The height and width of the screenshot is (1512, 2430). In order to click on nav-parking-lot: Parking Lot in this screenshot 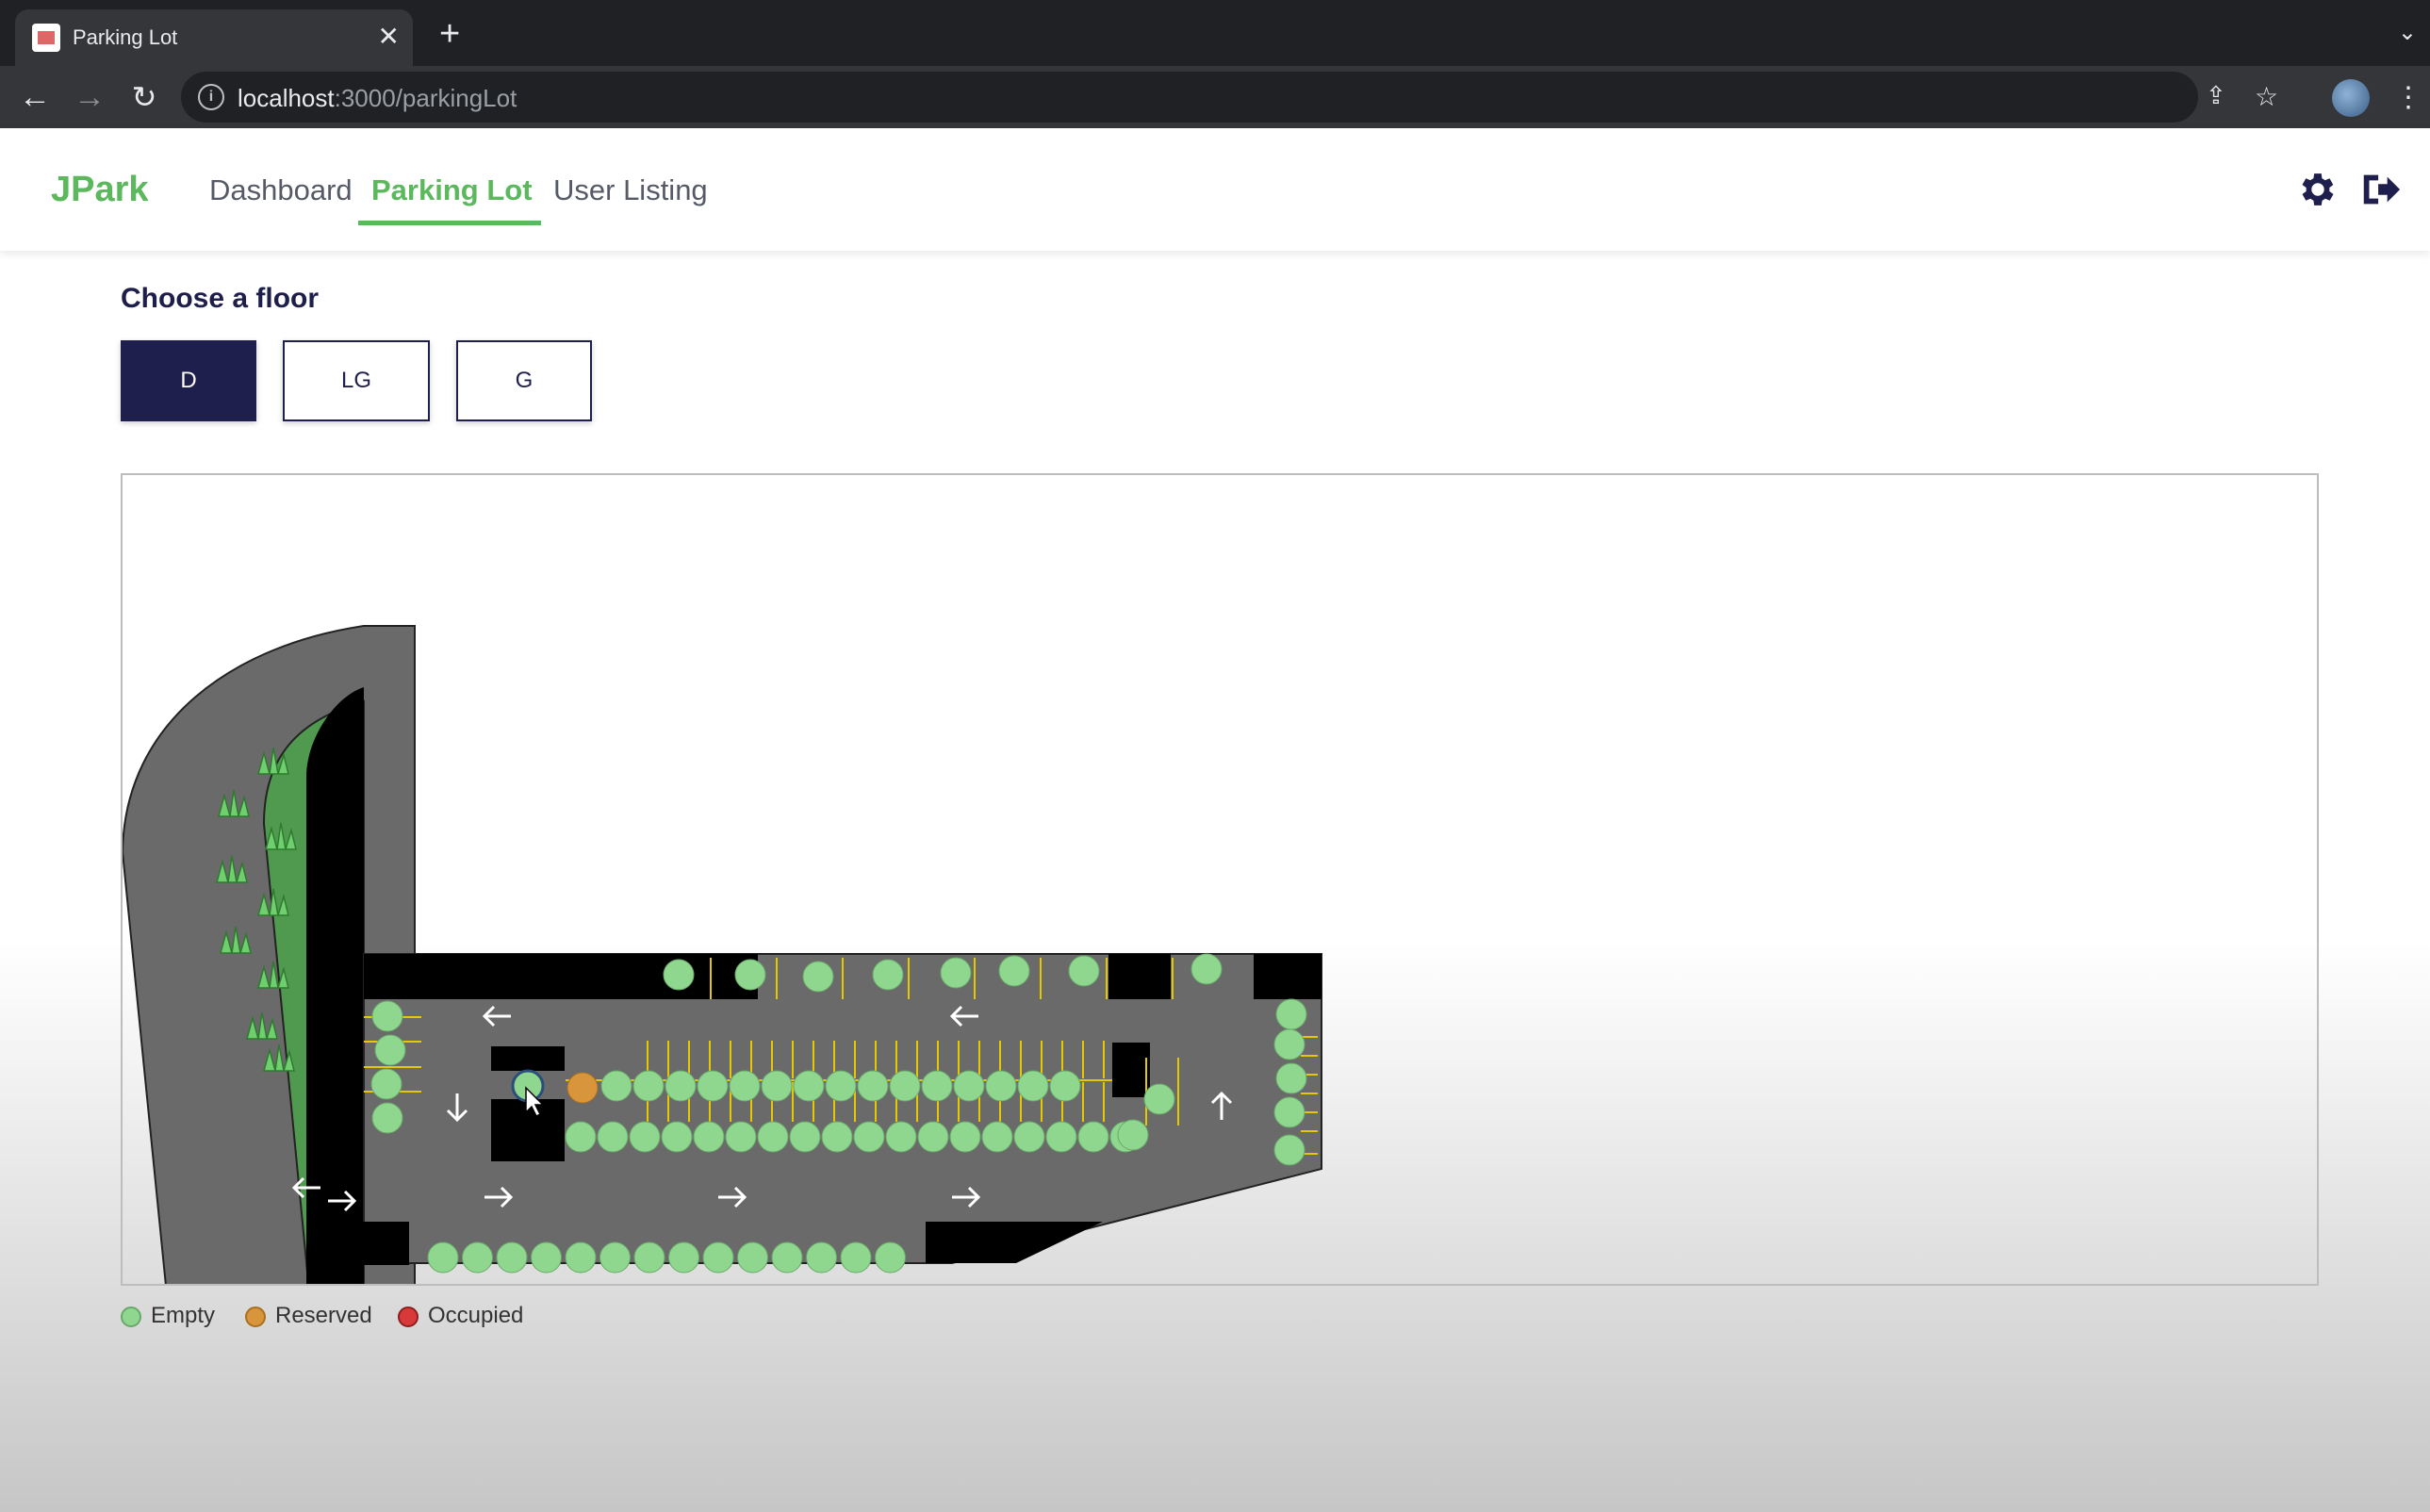, I will do `click(452, 190)`.